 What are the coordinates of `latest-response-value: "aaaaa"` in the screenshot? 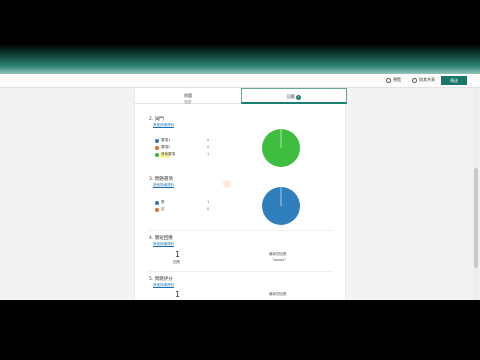 It's located at (279, 260).